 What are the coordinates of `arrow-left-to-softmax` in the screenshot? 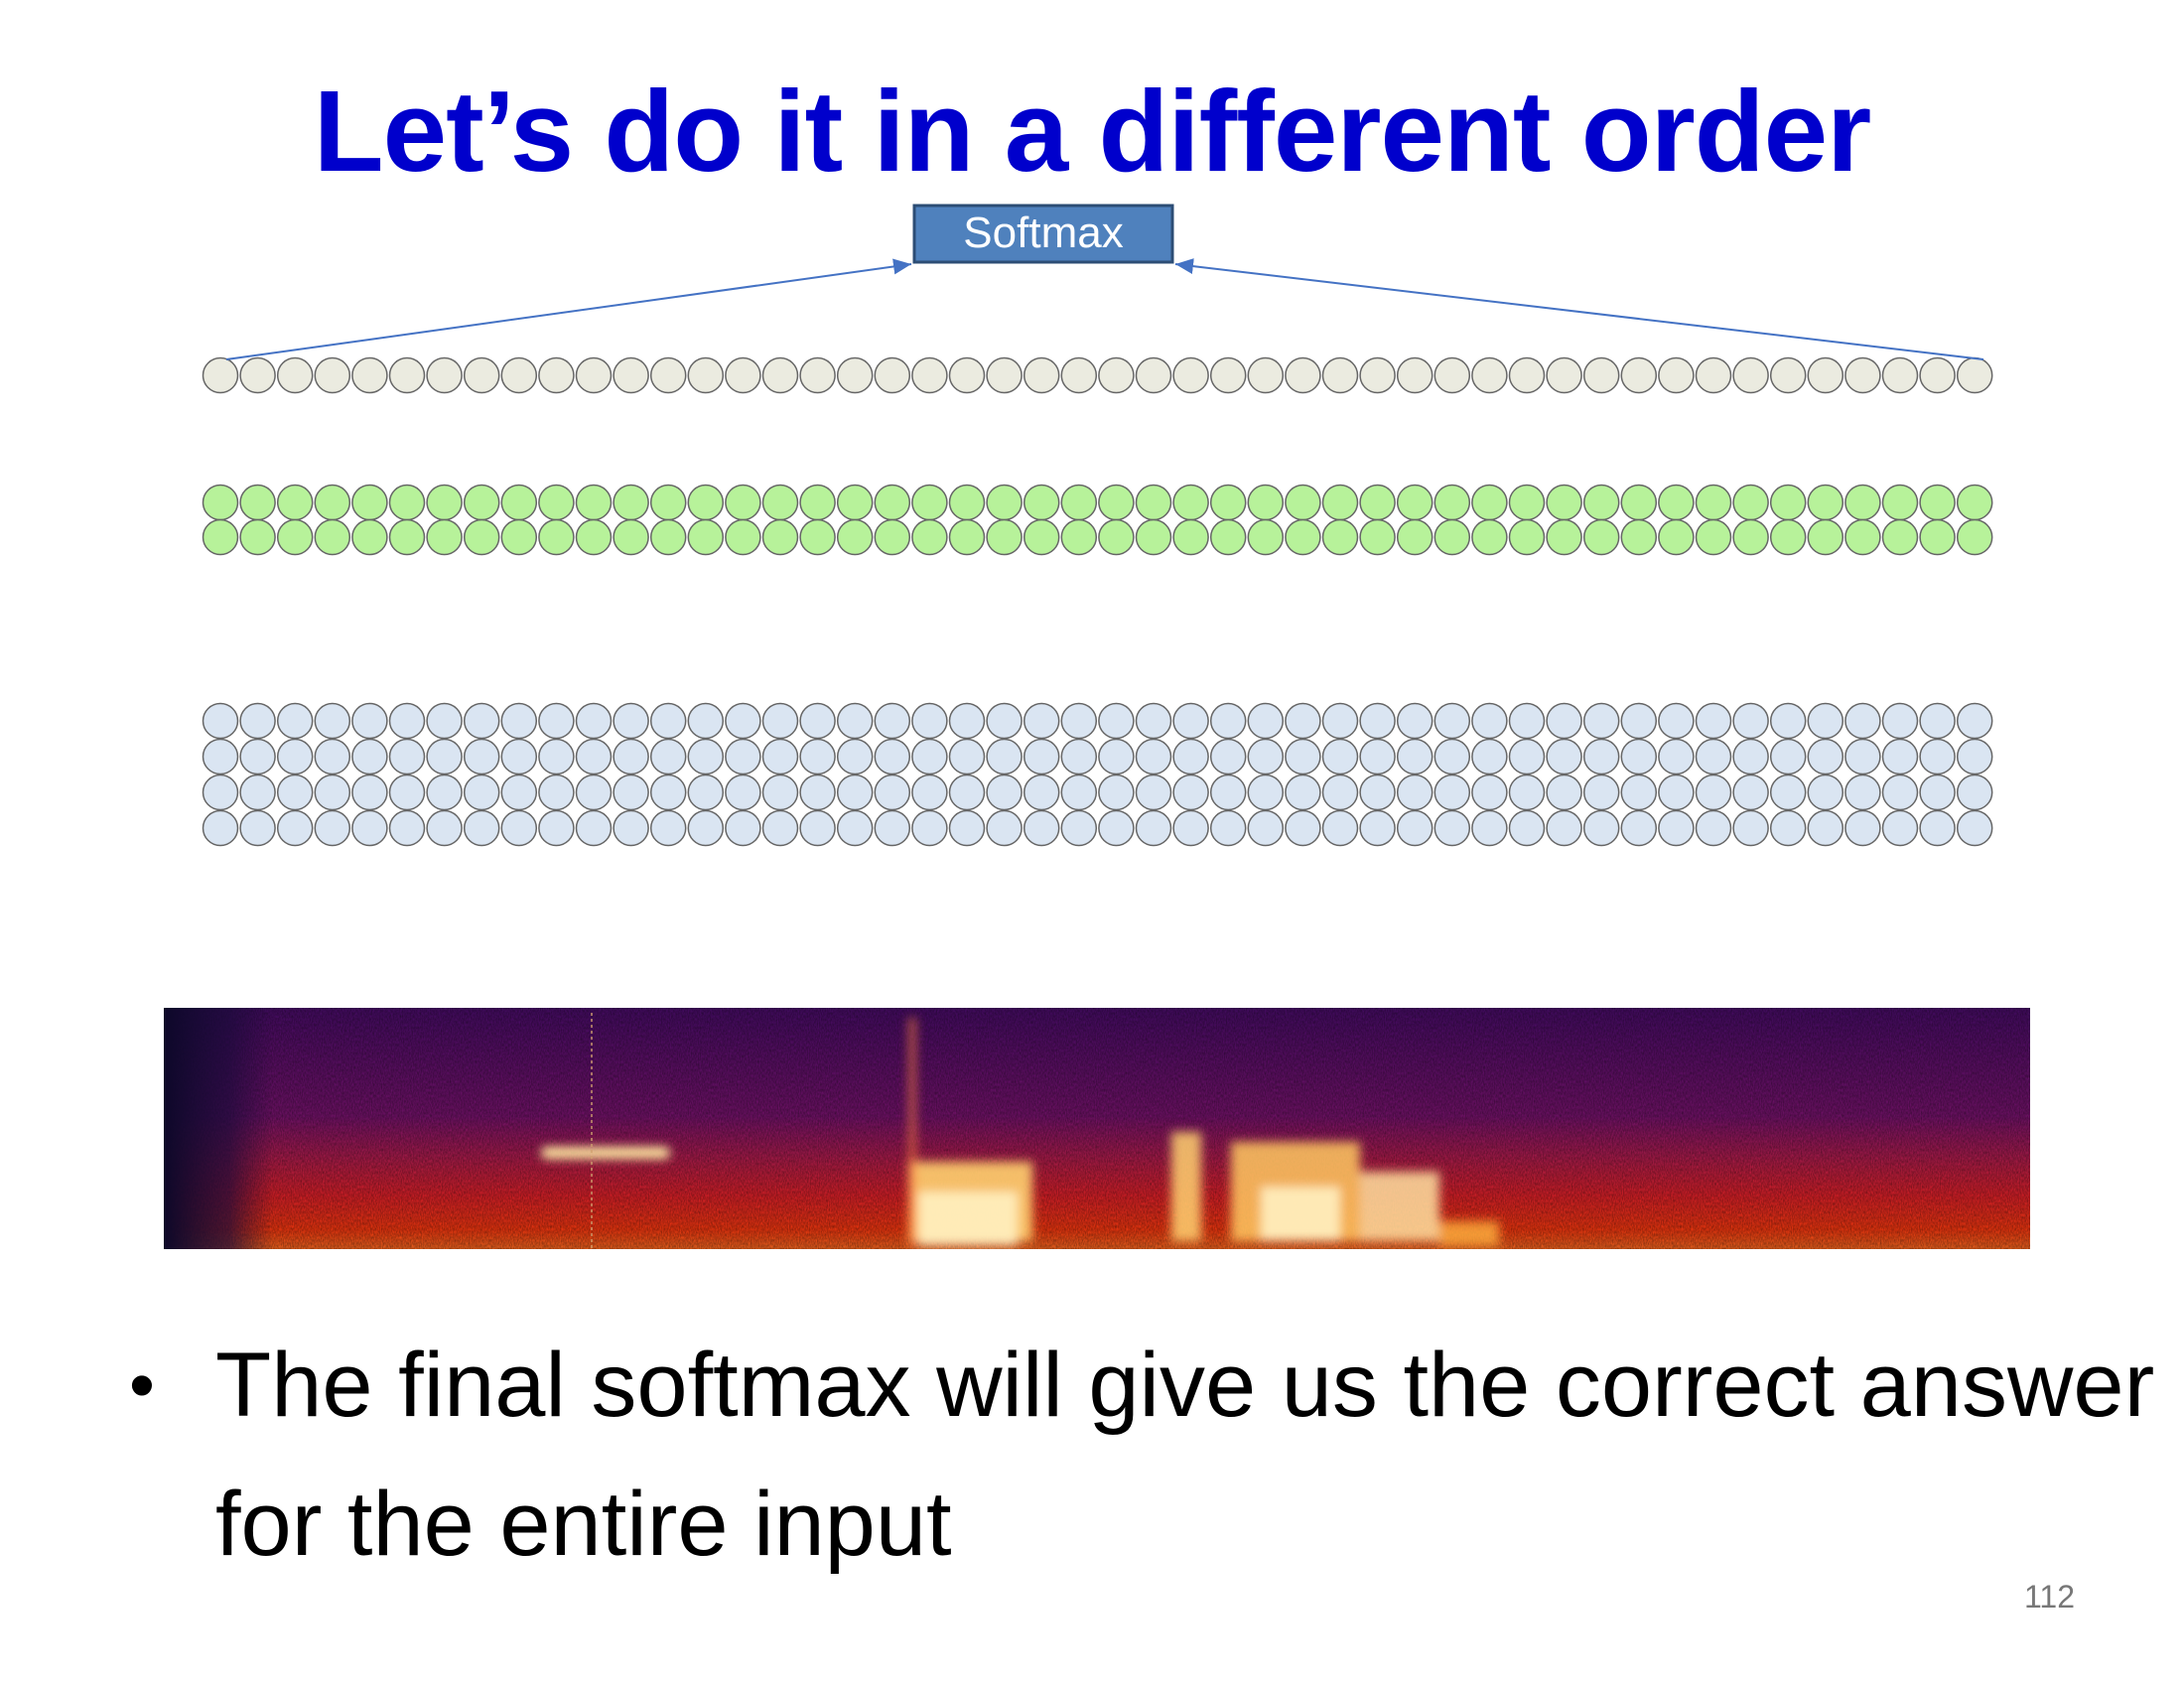 It's located at (568, 309).